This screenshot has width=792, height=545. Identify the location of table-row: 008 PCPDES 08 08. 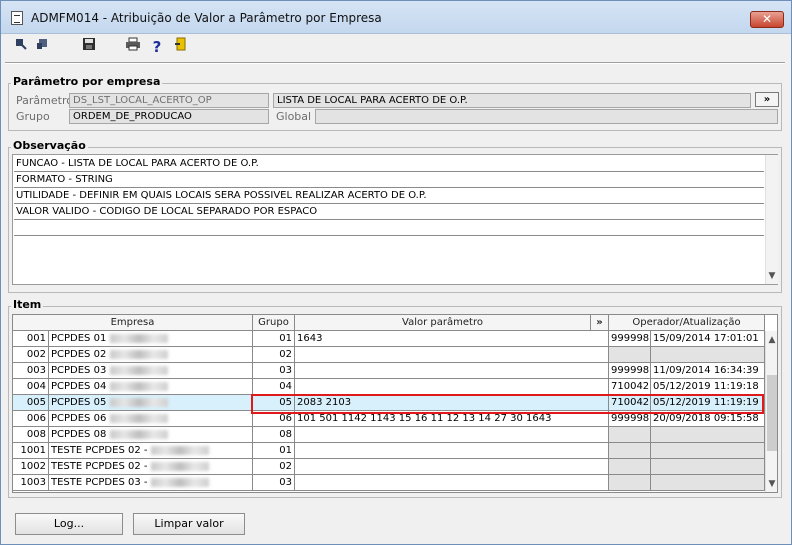
(389, 435).